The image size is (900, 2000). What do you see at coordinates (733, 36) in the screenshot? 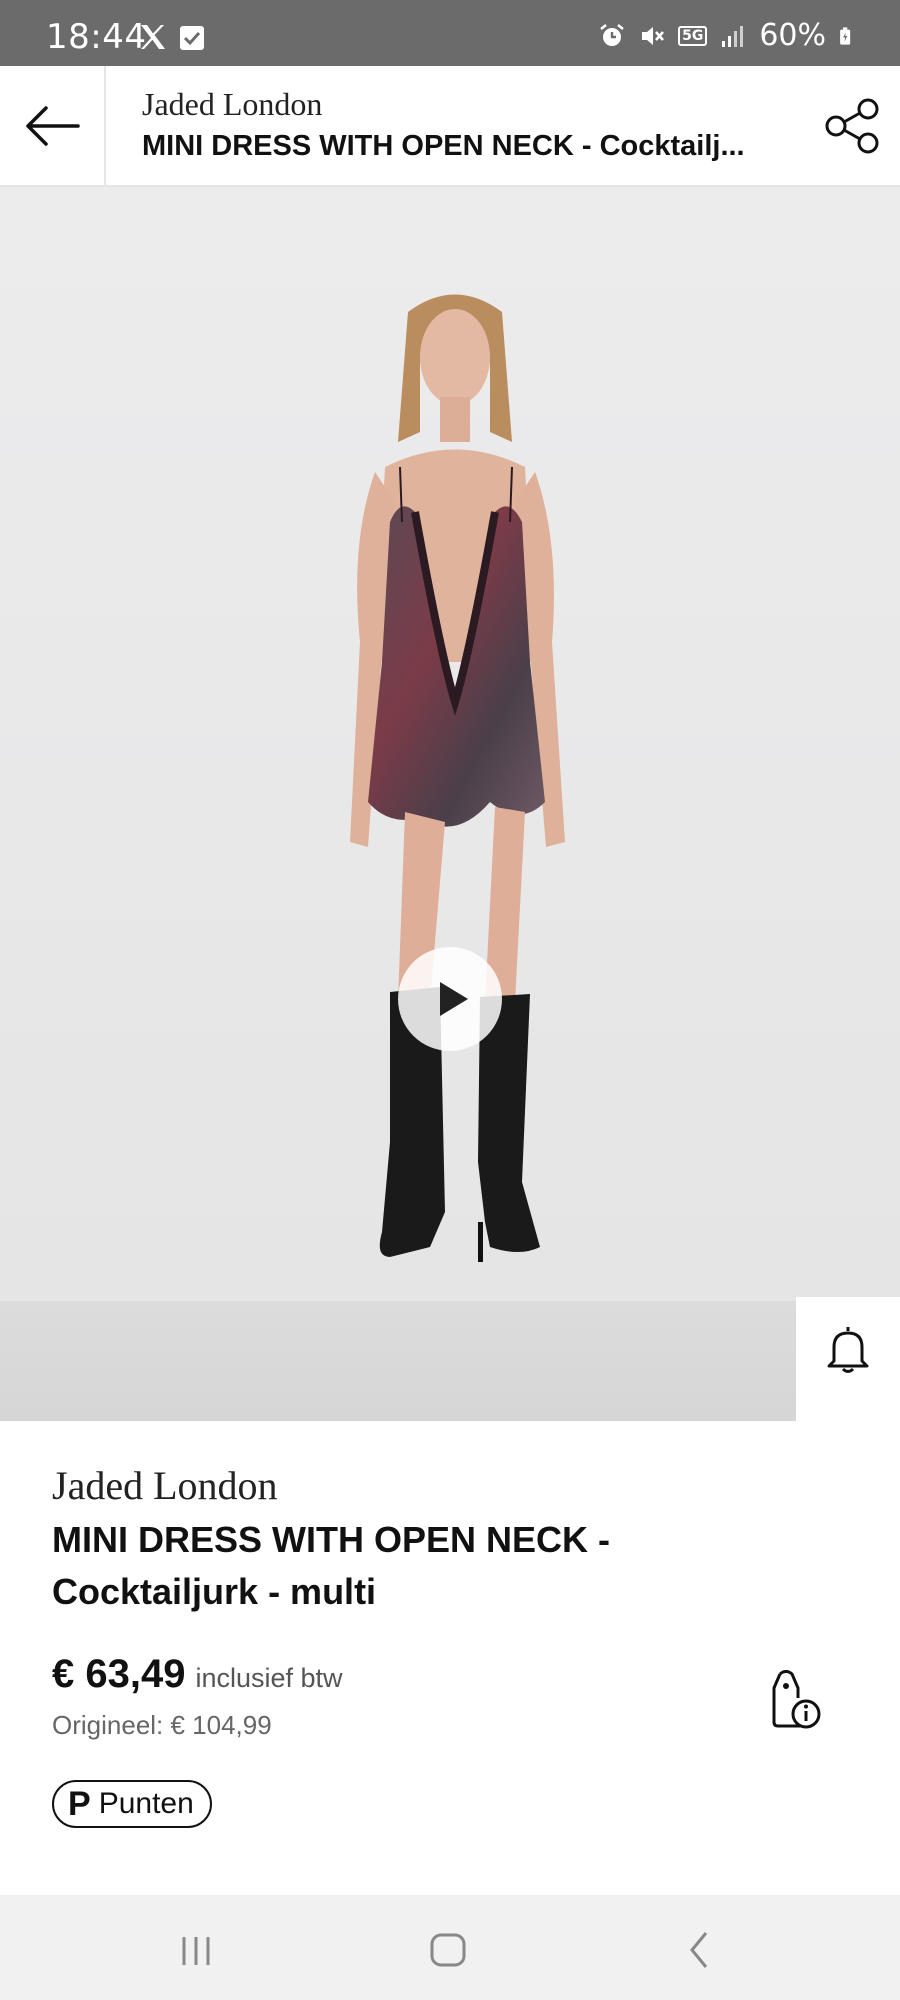
I see `signal-icon` at bounding box center [733, 36].